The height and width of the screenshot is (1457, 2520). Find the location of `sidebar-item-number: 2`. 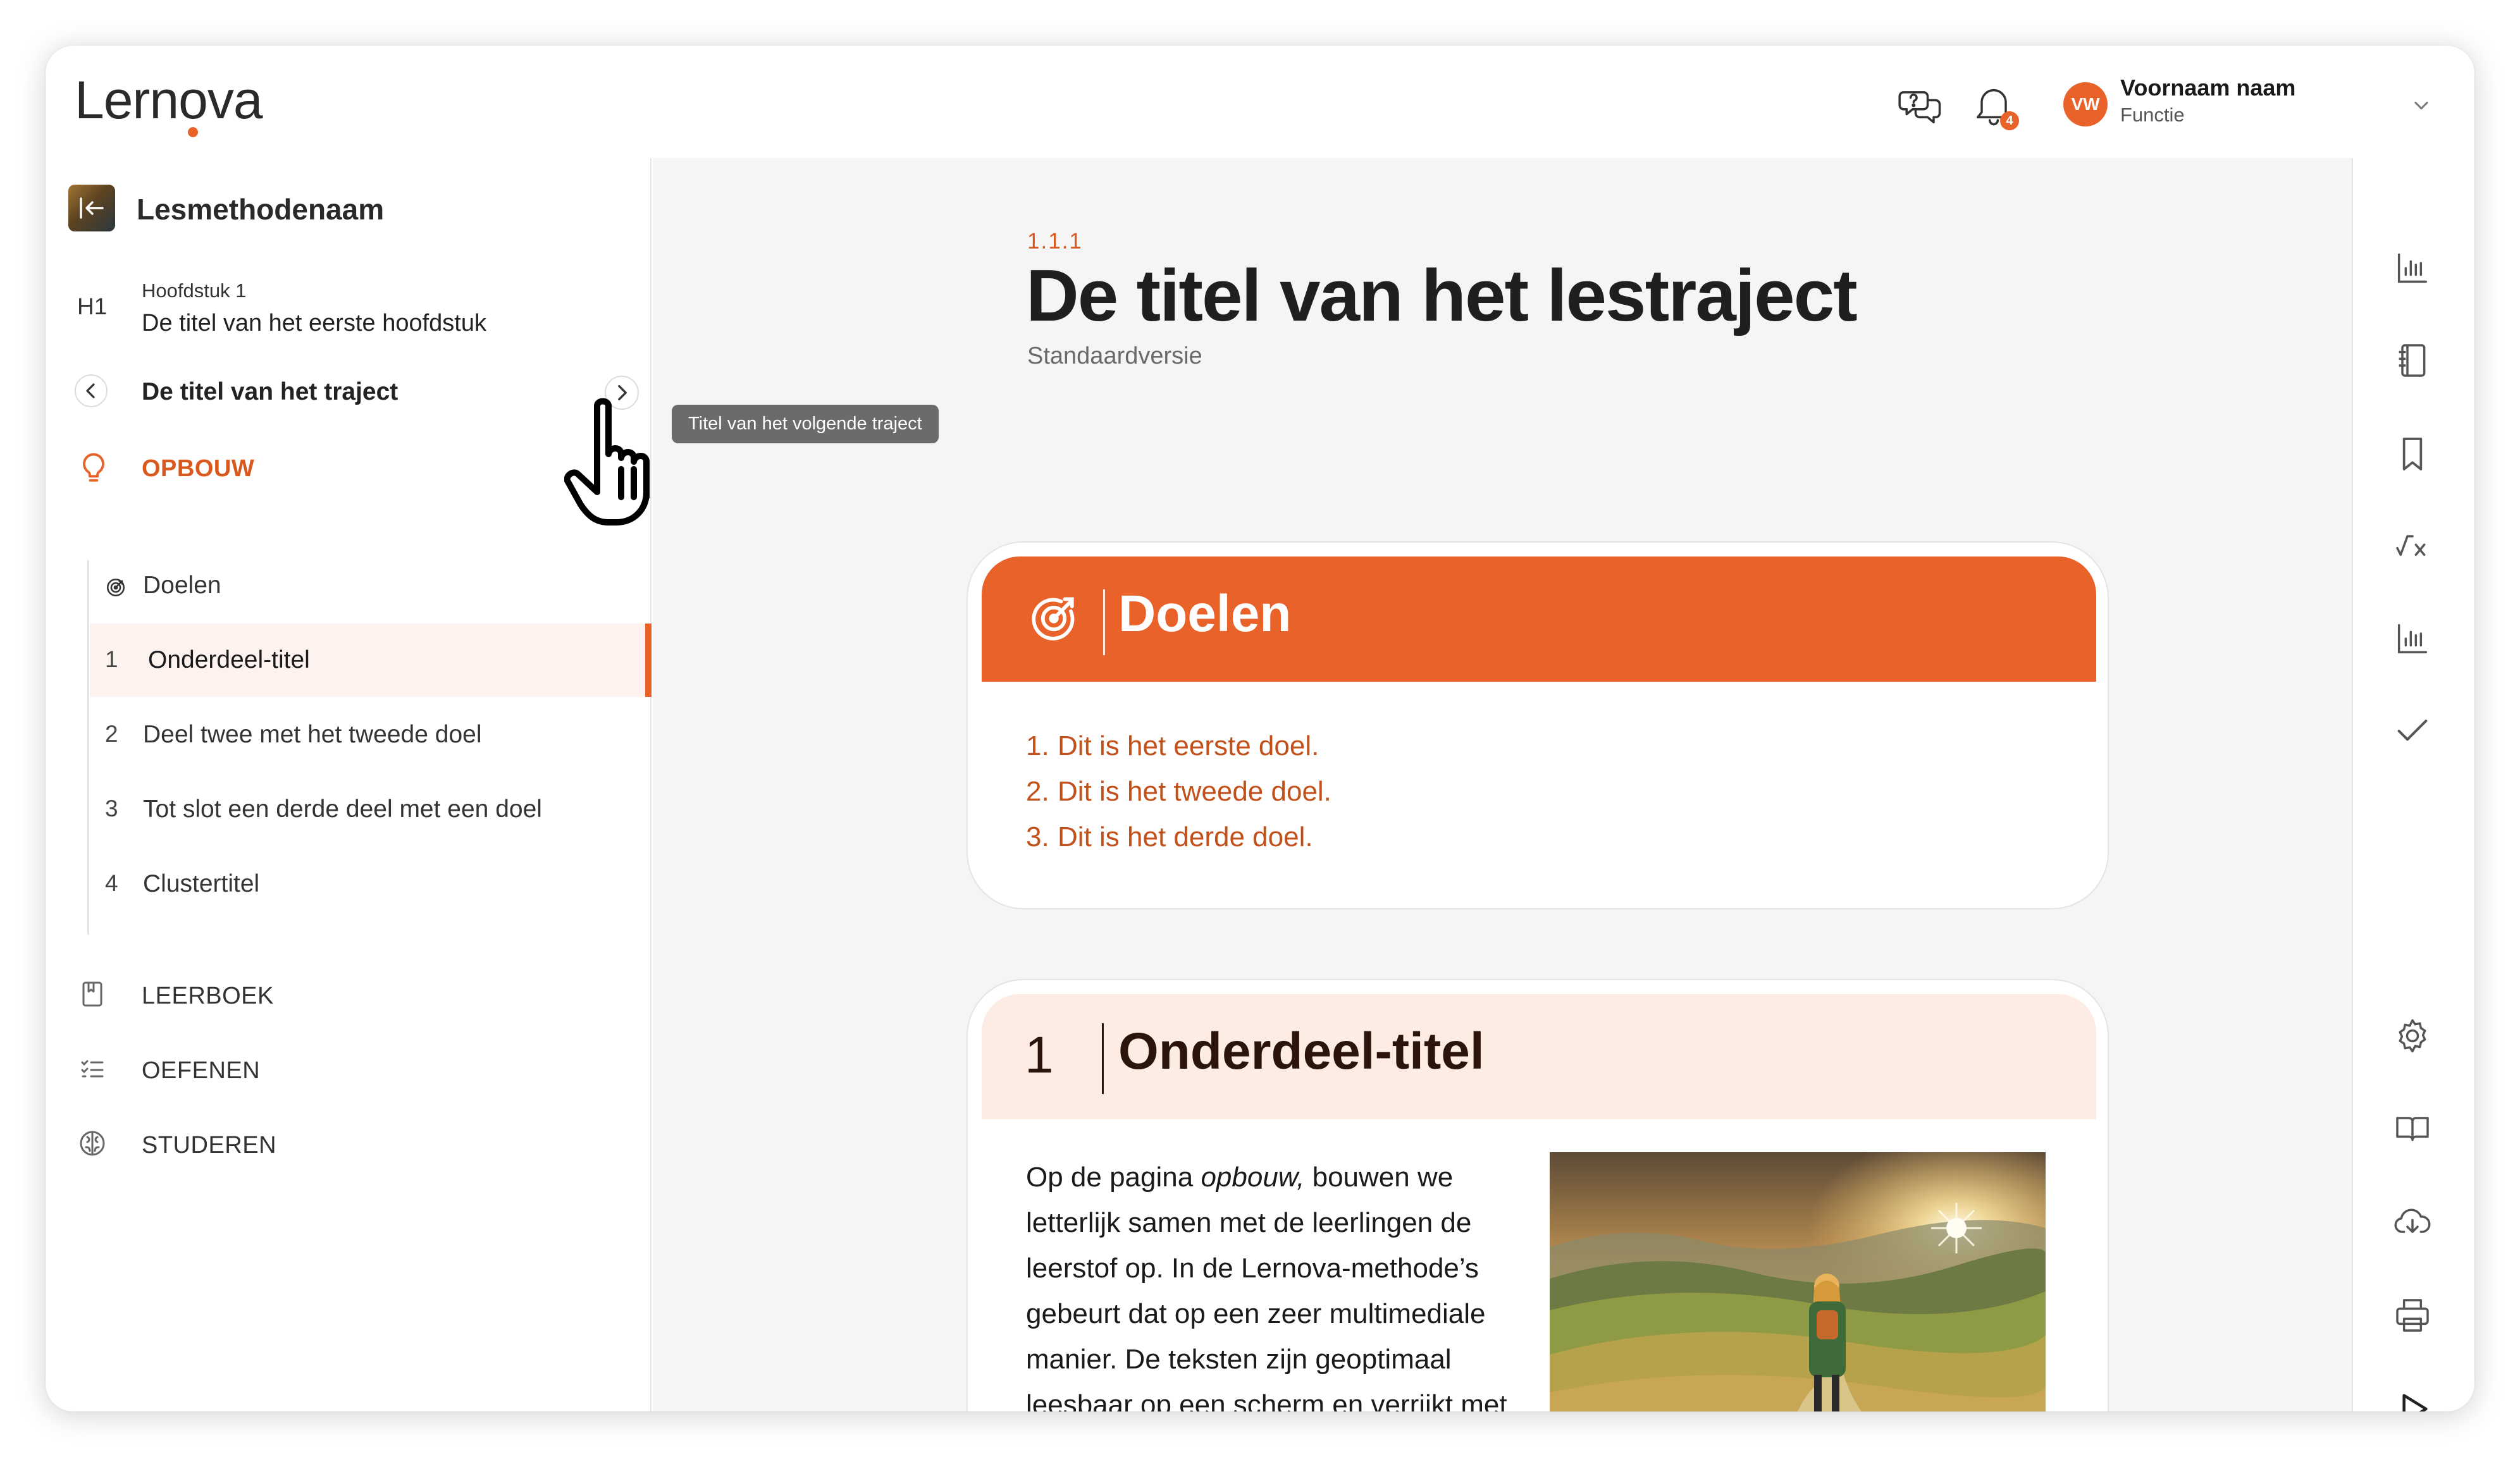

sidebar-item-number: 2 is located at coordinates (111, 734).